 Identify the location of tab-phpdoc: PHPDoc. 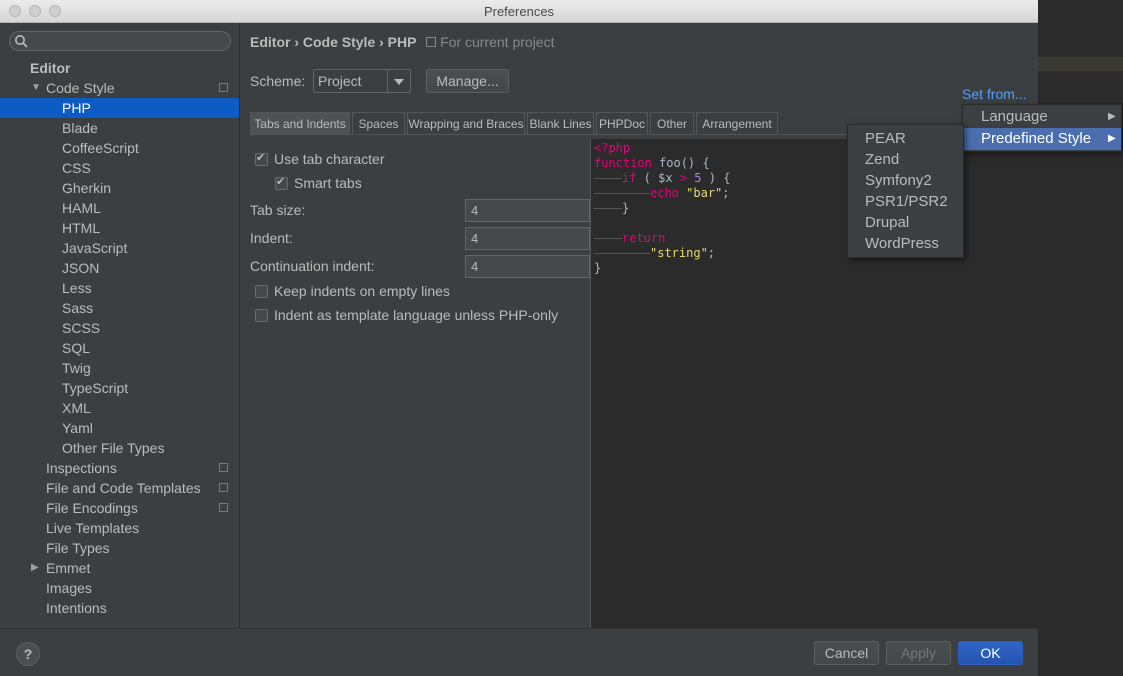
(622, 123).